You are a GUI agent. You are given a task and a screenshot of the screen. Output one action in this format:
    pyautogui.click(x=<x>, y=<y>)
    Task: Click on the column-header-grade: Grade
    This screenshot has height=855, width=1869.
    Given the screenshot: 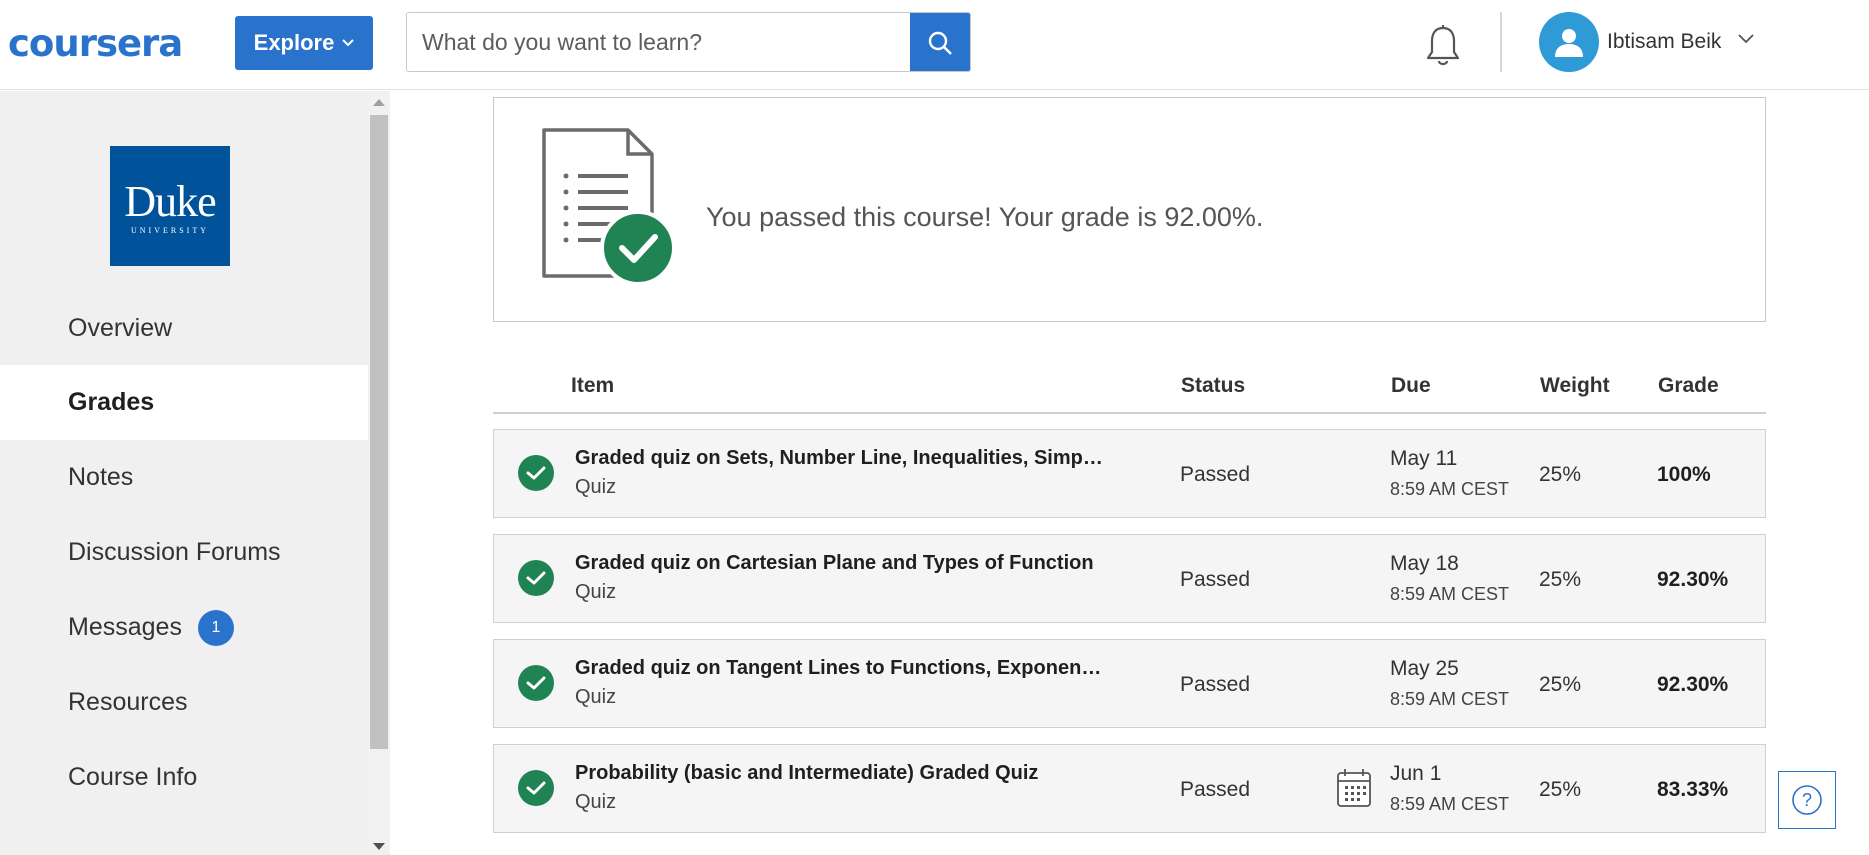 What is the action you would take?
    pyautogui.click(x=1688, y=385)
    